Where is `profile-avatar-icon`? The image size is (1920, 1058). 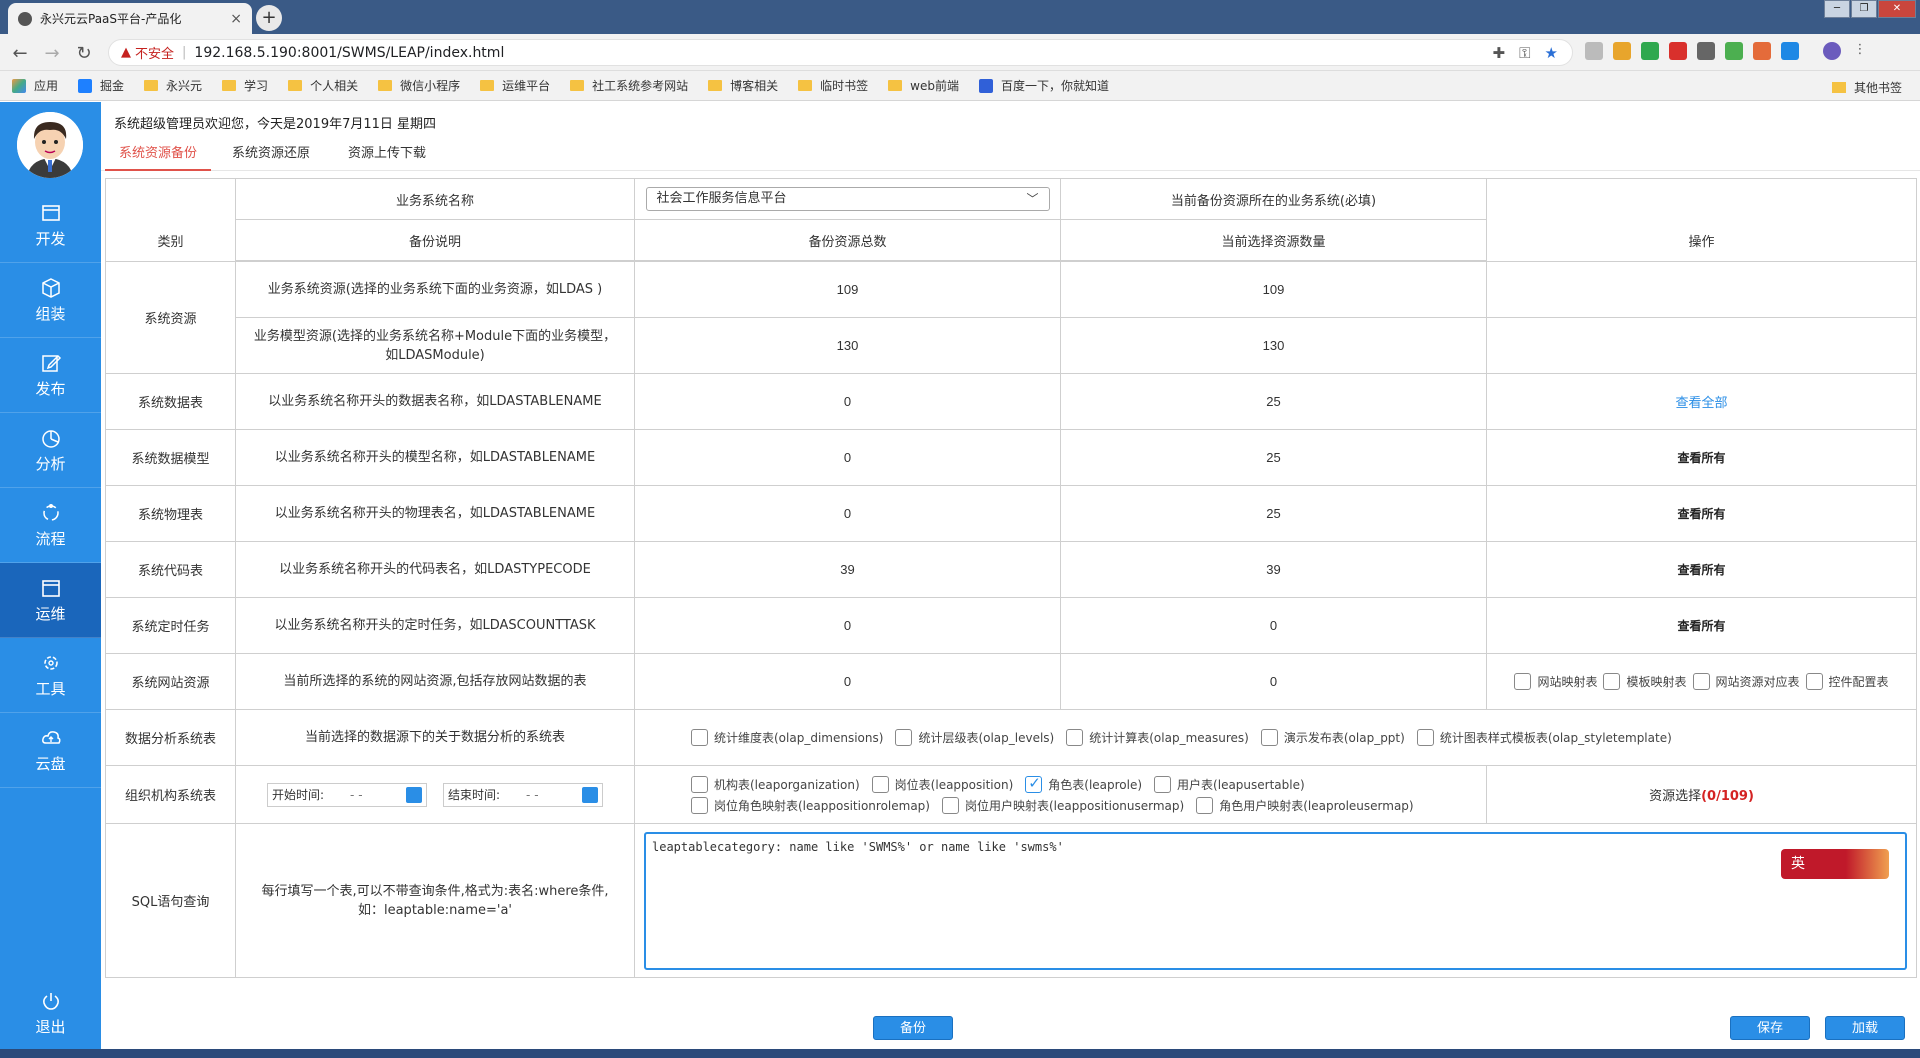 profile-avatar-icon is located at coordinates (1832, 51).